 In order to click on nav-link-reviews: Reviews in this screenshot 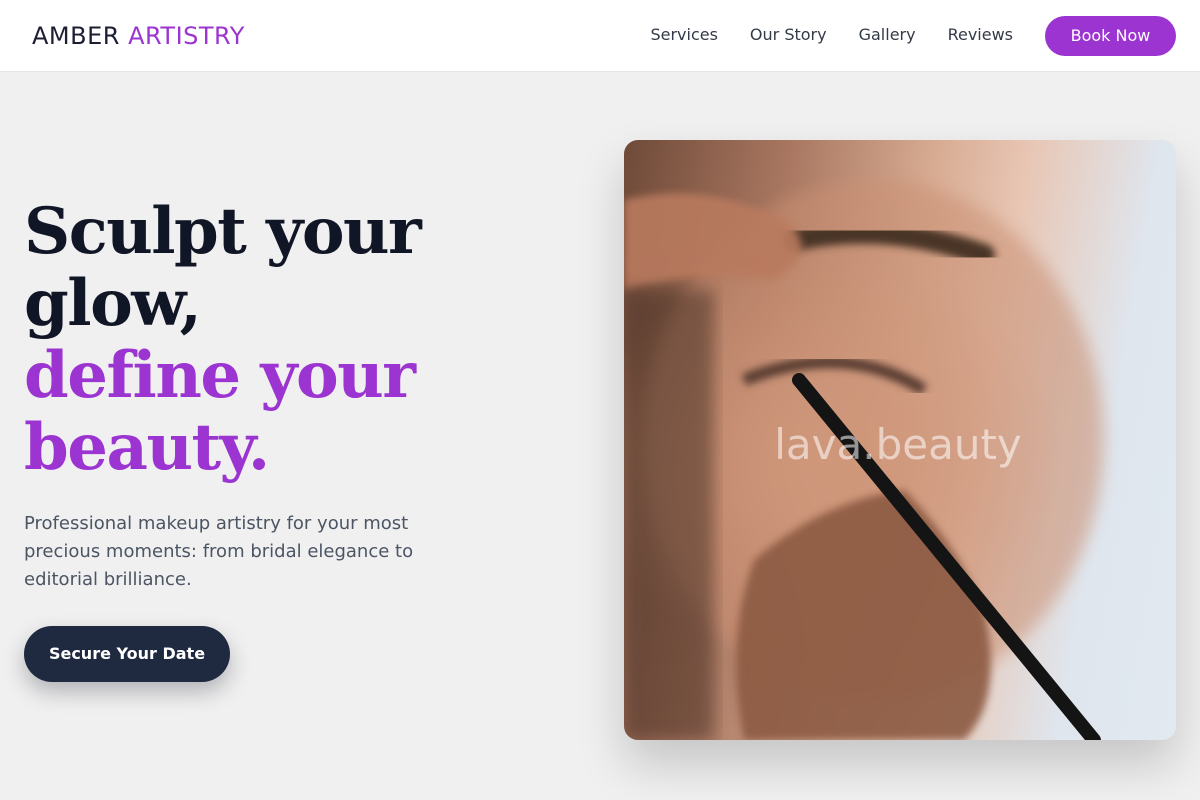, I will do `click(980, 35)`.